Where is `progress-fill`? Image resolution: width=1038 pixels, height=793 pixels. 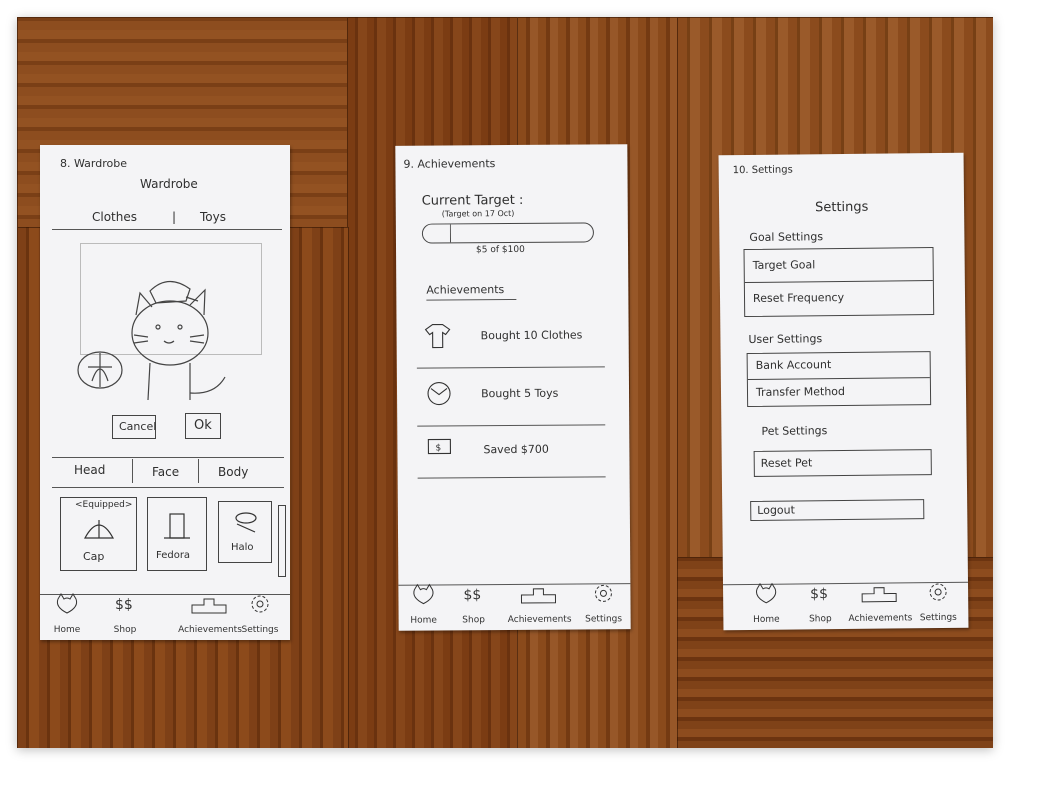
progress-fill is located at coordinates (437, 233).